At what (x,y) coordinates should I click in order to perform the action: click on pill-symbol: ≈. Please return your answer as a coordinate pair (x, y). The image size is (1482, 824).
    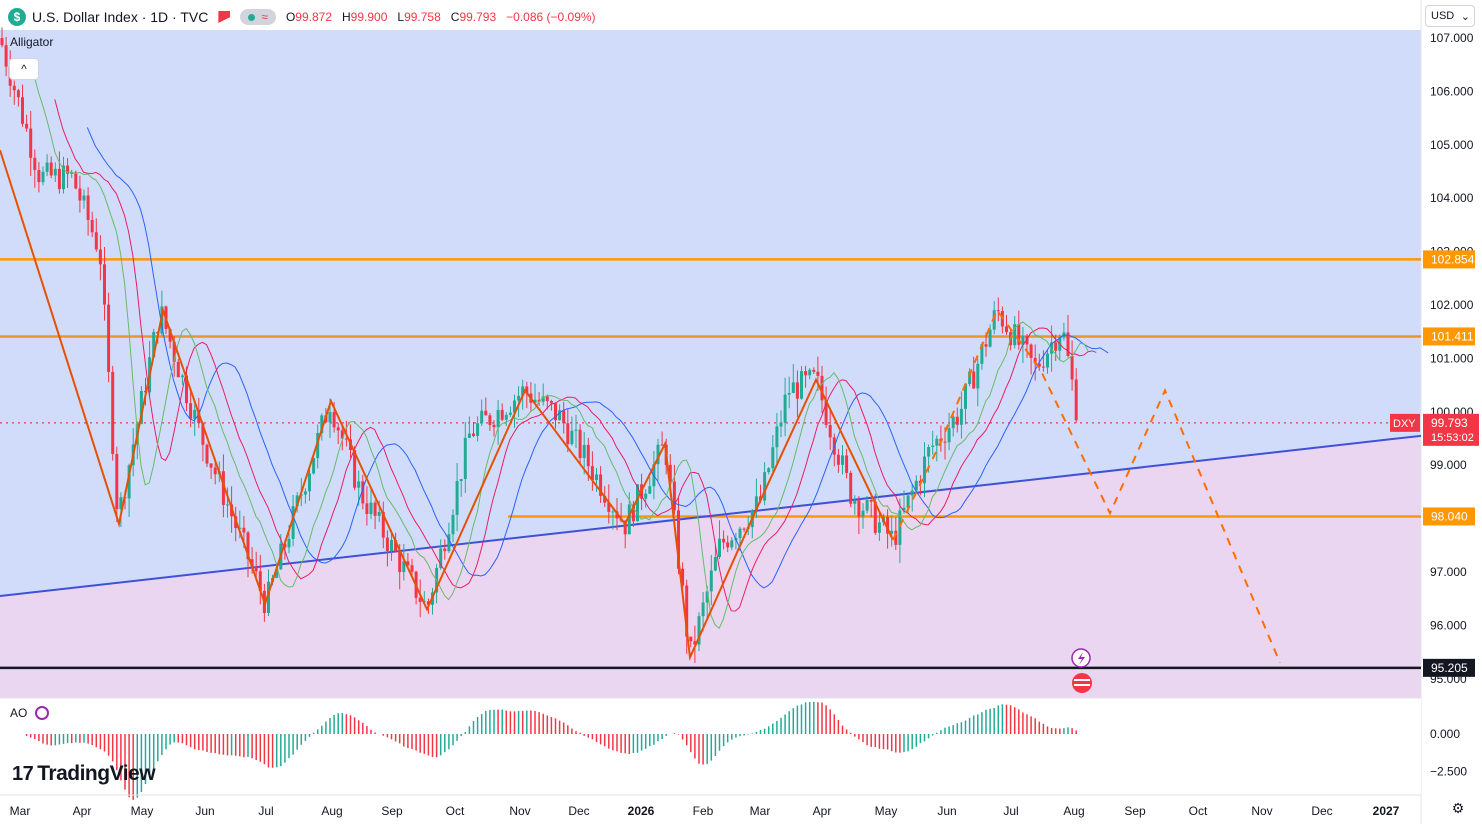
    Looking at the image, I should click on (264, 17).